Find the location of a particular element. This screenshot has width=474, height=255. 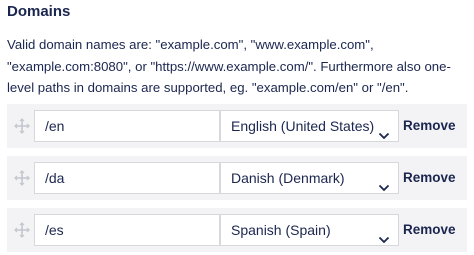

language-select-value: English (United States) is located at coordinates (303, 126).